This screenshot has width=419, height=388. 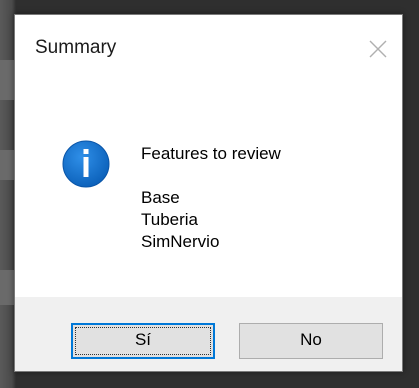 I want to click on close-button, so click(x=378, y=49).